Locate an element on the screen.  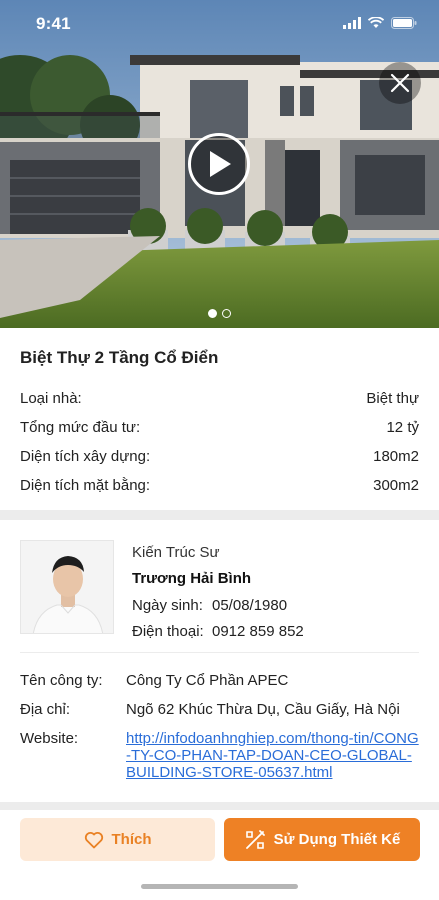
spec-label: Diện tích mặt bằng: is located at coordinates (85, 485).